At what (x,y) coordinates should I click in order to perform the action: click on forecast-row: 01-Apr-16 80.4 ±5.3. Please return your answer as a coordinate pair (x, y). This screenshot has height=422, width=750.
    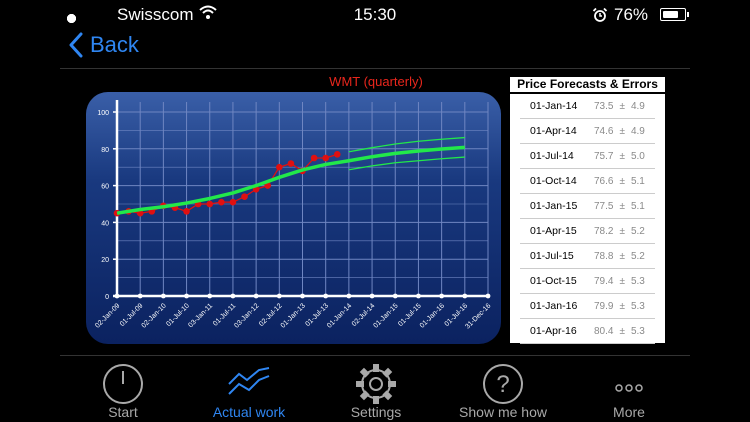
    Looking at the image, I should click on (587, 331).